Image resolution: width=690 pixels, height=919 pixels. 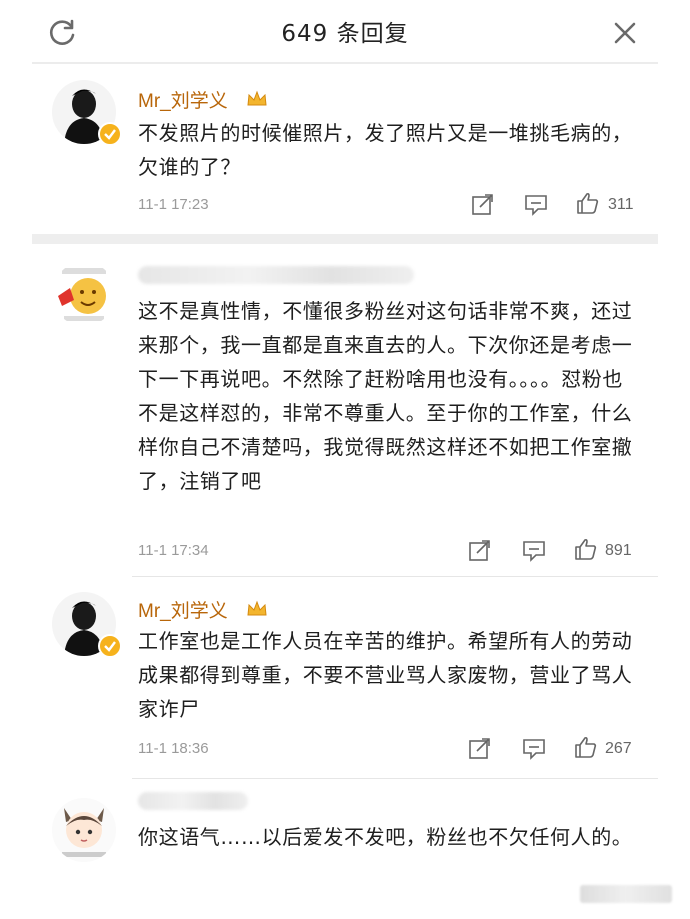 I want to click on like-count: 267, so click(x=618, y=748).